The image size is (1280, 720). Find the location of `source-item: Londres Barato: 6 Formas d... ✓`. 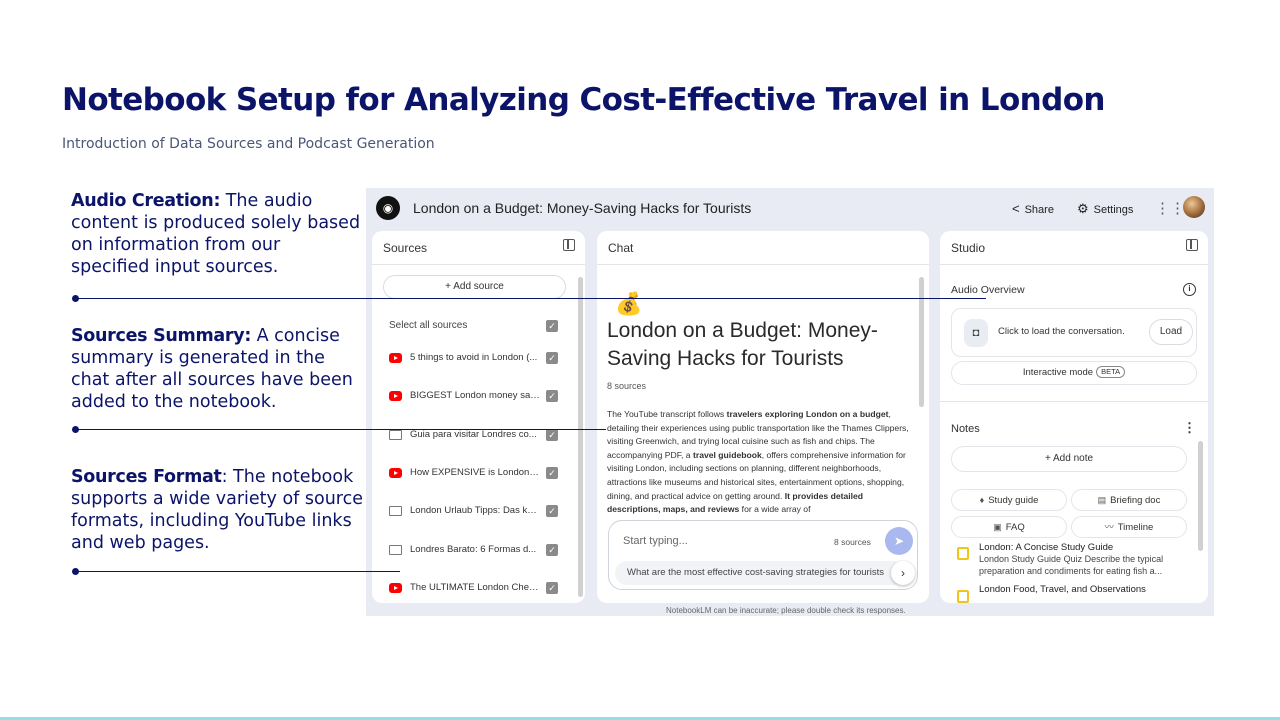

source-item: Londres Barato: 6 Formas d... ✓ is located at coordinates (484, 551).